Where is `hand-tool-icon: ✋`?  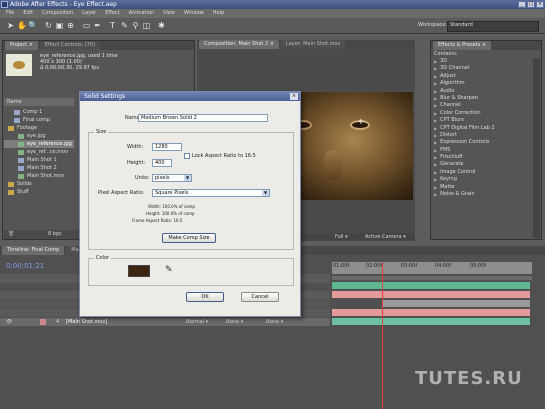 hand-tool-icon: ✋ is located at coordinates (22, 26).